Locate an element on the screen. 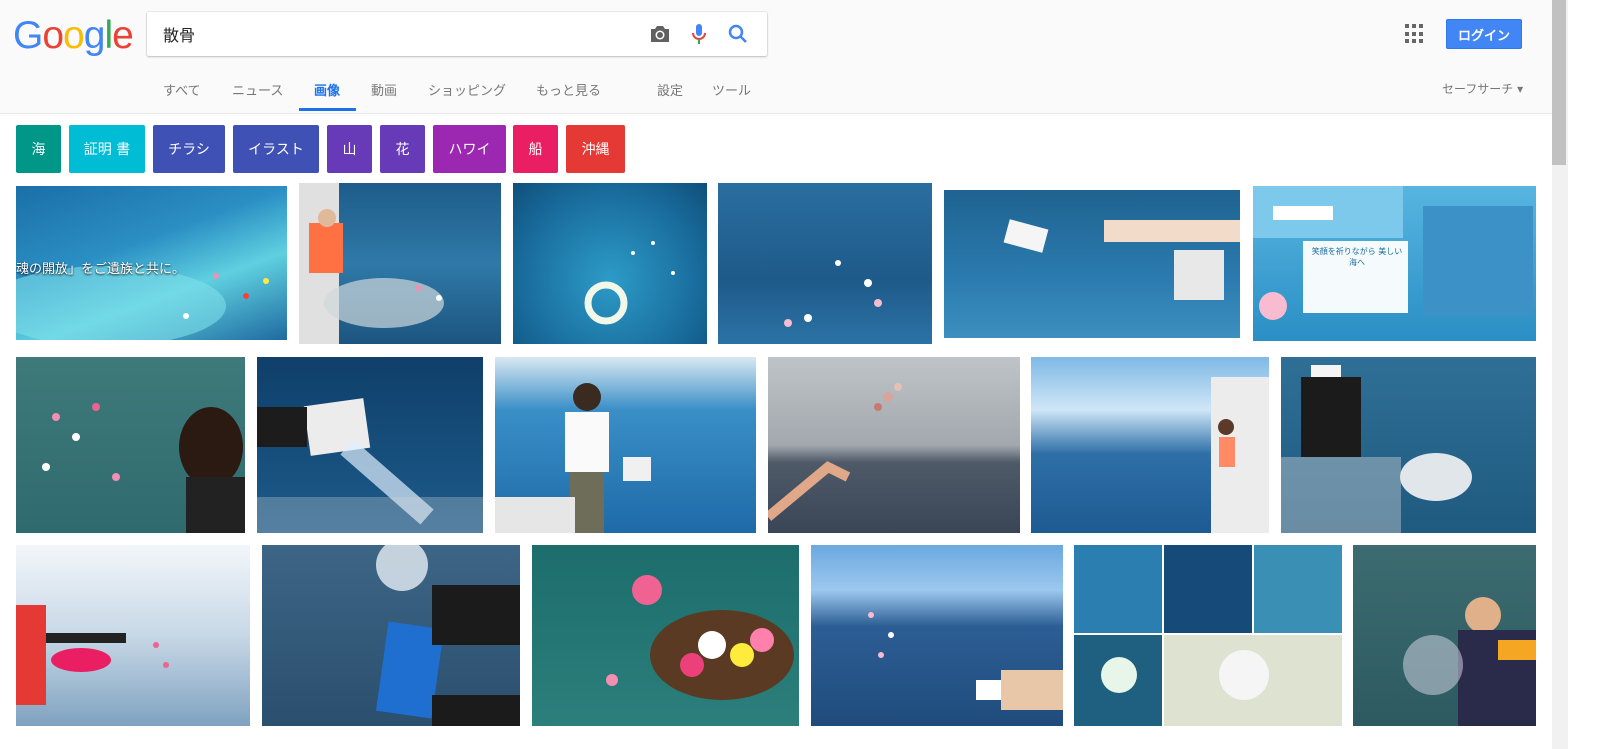 The width and height of the screenshot is (1600, 749). tab-more: もっと見る is located at coordinates (568, 89).